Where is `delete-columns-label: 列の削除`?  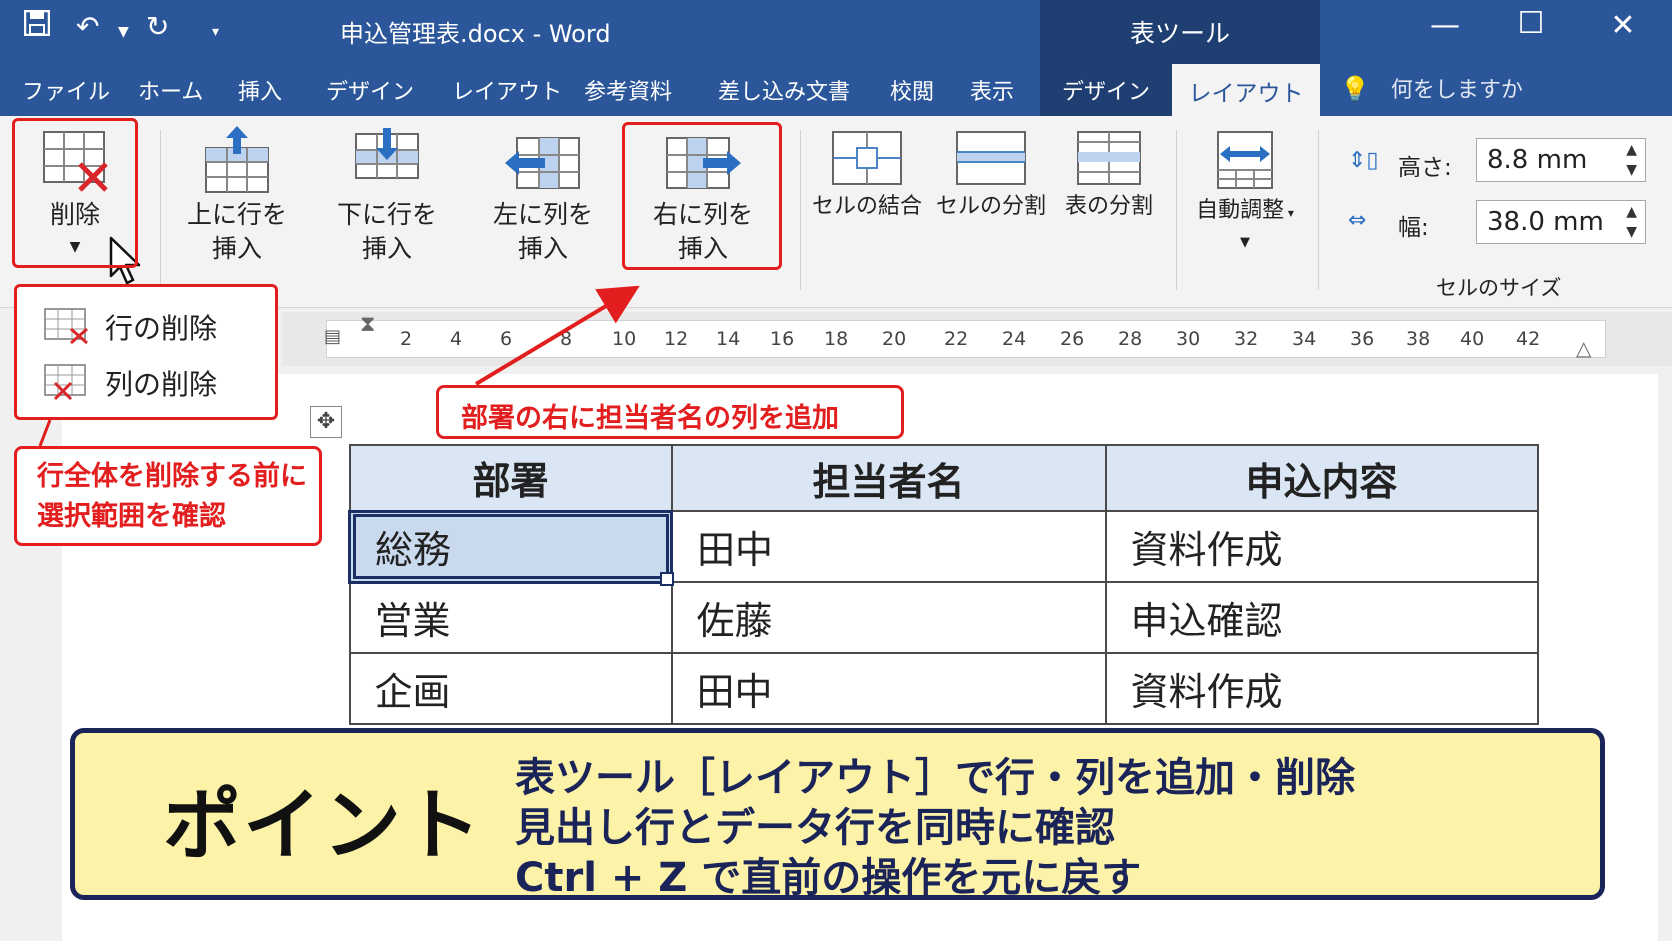
delete-columns-label: 列の削除 is located at coordinates (161, 384).